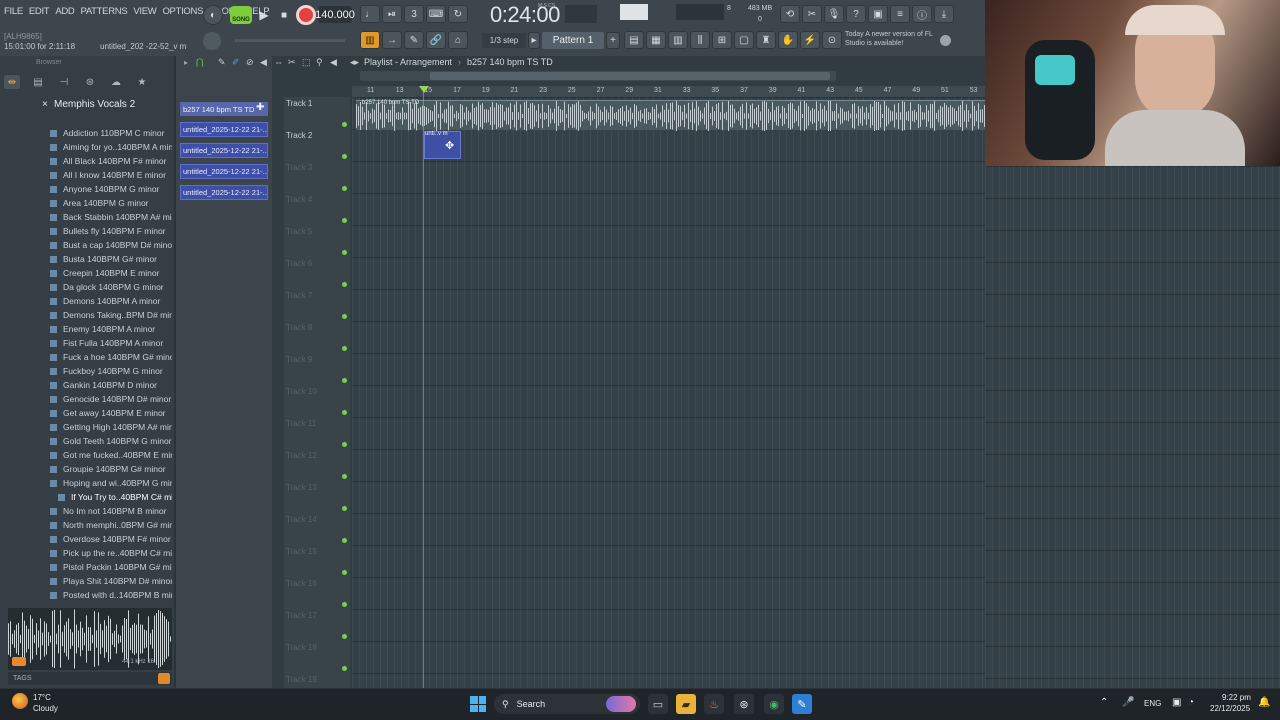 This screenshot has height=720, width=1280. What do you see at coordinates (299, 359) in the screenshot?
I see `track-label: Track 9` at bounding box center [299, 359].